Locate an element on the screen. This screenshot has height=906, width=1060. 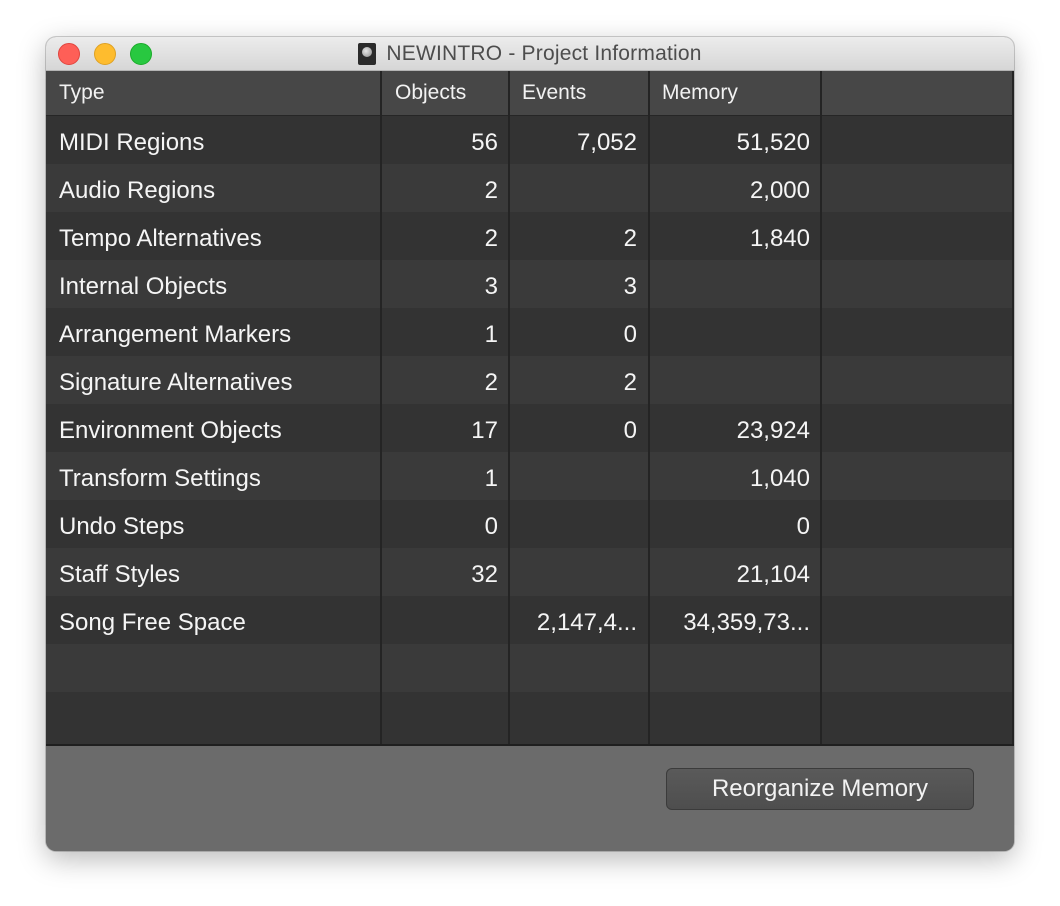
row-memory-cell: 1,840 is located at coordinates (779, 238).